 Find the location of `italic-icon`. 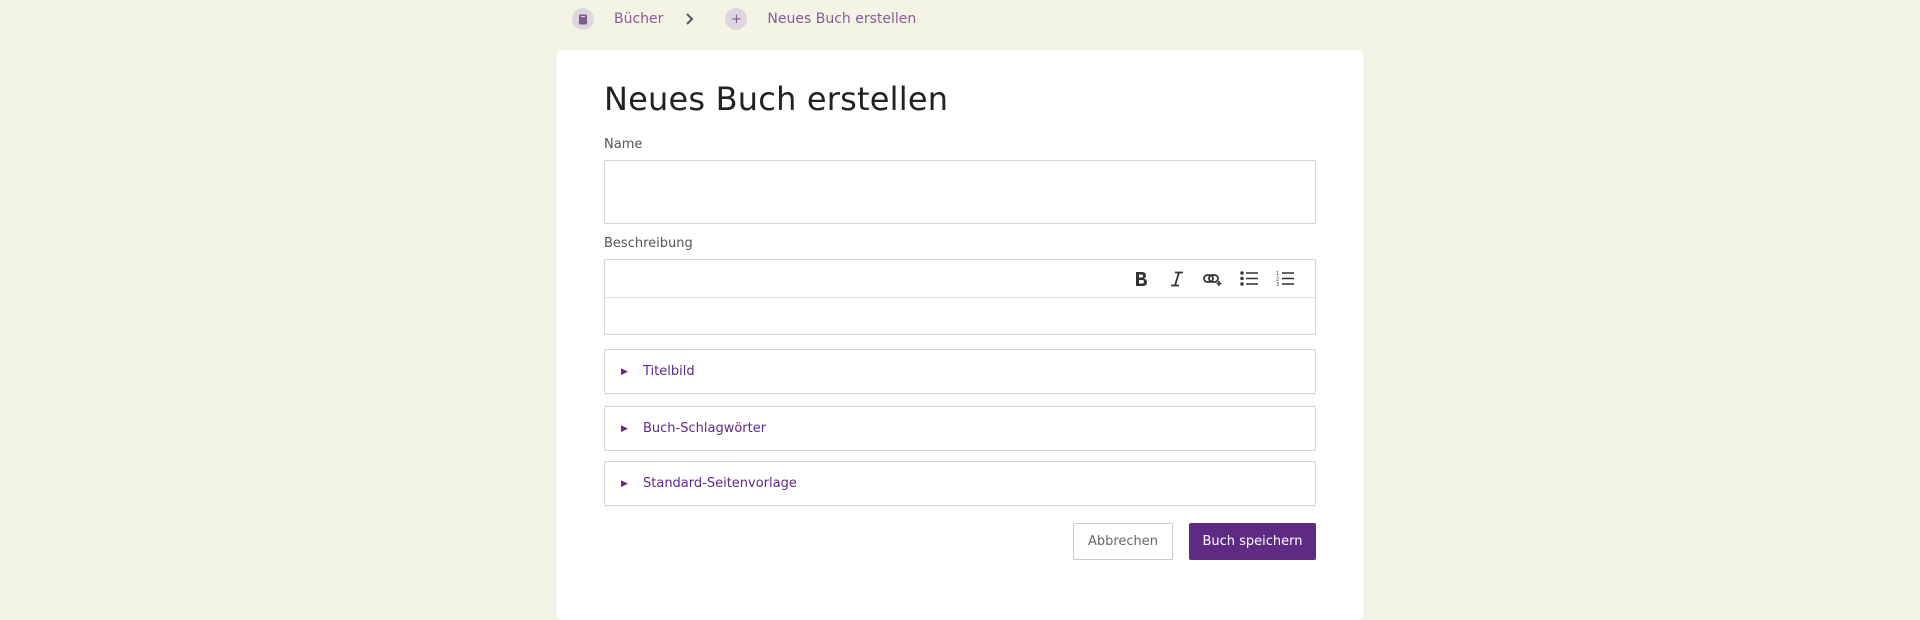

italic-icon is located at coordinates (1177, 278).